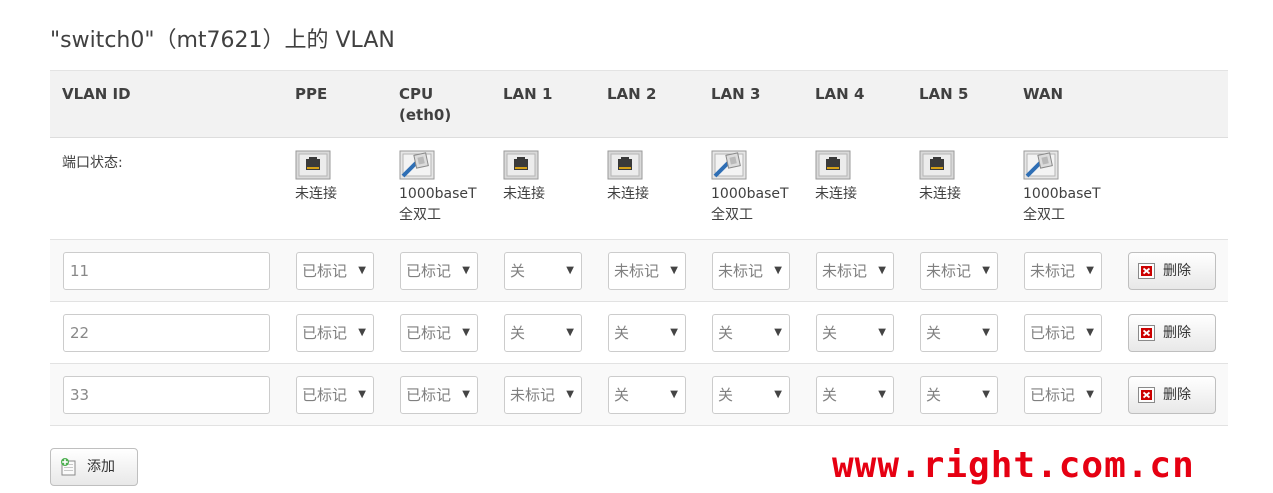 Image resolution: width=1273 pixels, height=493 pixels. What do you see at coordinates (632, 94) in the screenshot?
I see `column-header-lan-2: LAN 2` at bounding box center [632, 94].